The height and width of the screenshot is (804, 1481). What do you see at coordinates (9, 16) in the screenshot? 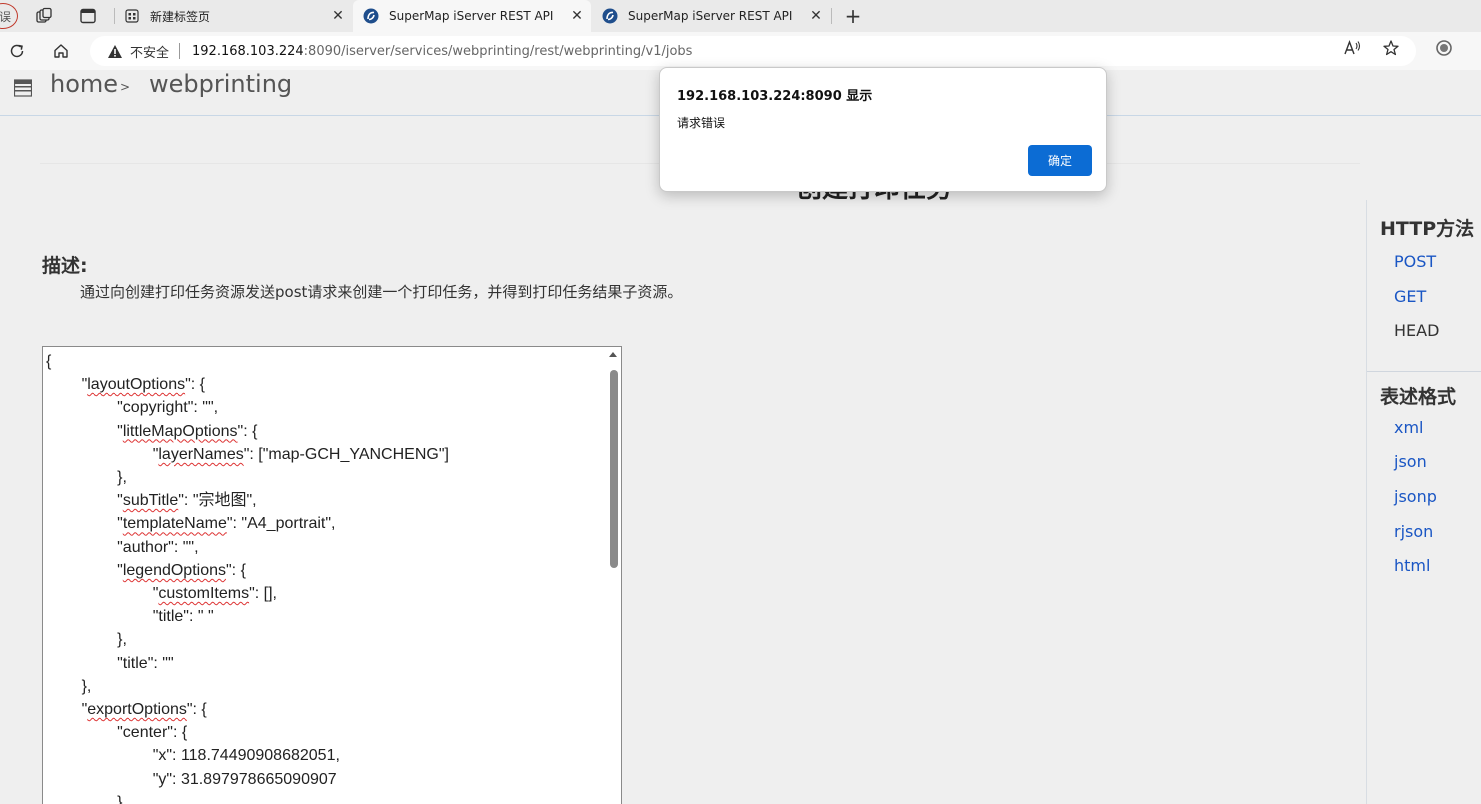
I see `error-badge: 误` at bounding box center [9, 16].